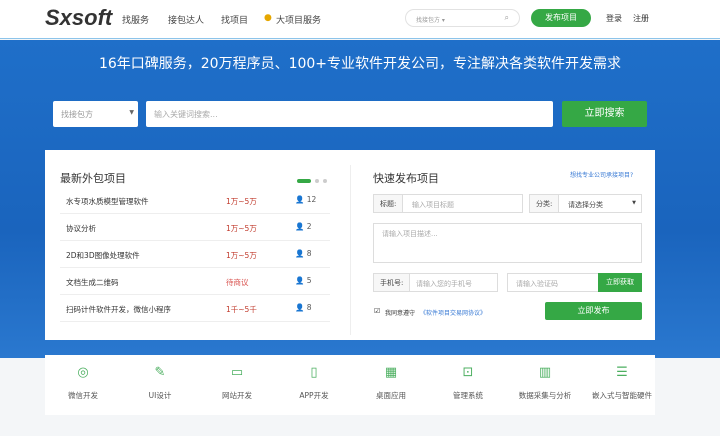  I want to click on title-placeholder: 输入项目标题, so click(433, 205).